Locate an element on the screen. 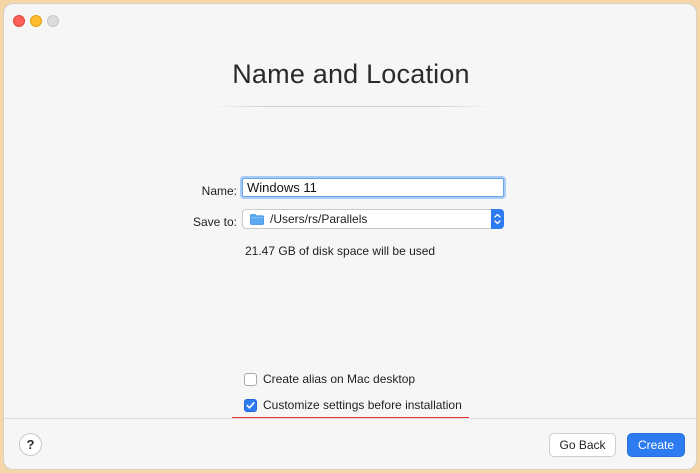  page-title: Name and Location is located at coordinates (351, 74).